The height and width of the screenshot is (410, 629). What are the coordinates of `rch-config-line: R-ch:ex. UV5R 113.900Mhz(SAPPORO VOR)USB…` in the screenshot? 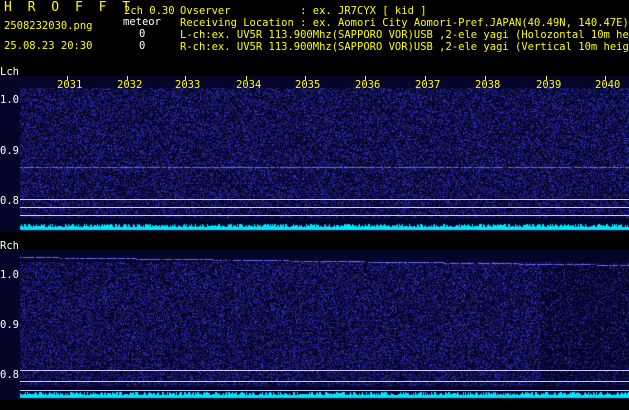 It's located at (404, 47).